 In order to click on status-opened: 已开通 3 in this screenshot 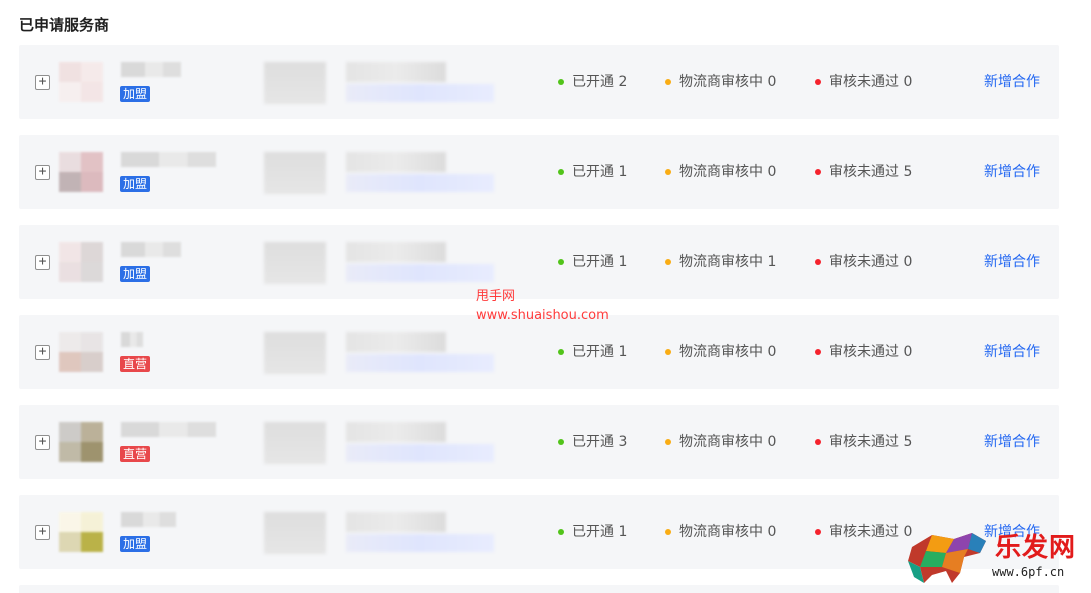, I will do `click(592, 442)`.